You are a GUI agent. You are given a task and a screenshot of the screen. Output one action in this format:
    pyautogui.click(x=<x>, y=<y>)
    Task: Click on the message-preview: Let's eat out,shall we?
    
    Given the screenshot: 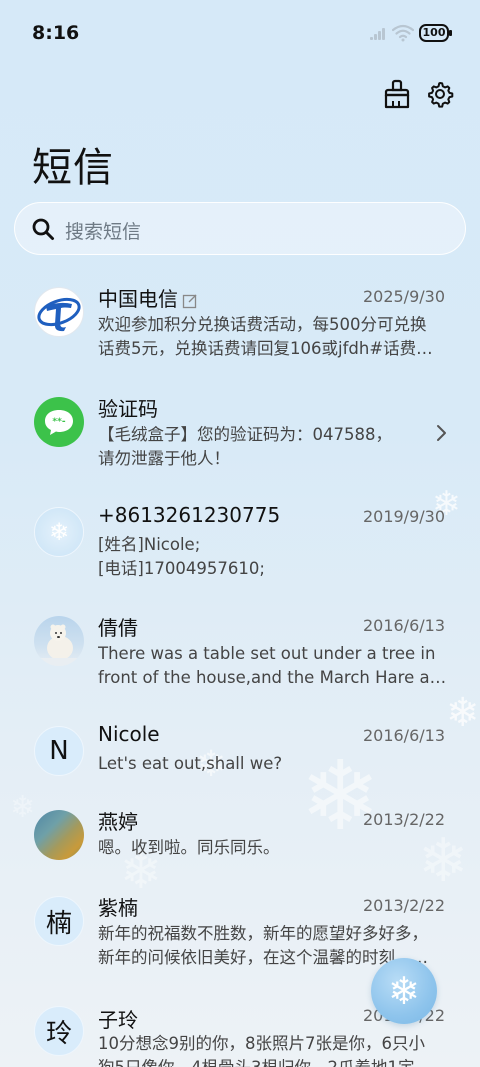 What is the action you would take?
    pyautogui.click(x=273, y=764)
    